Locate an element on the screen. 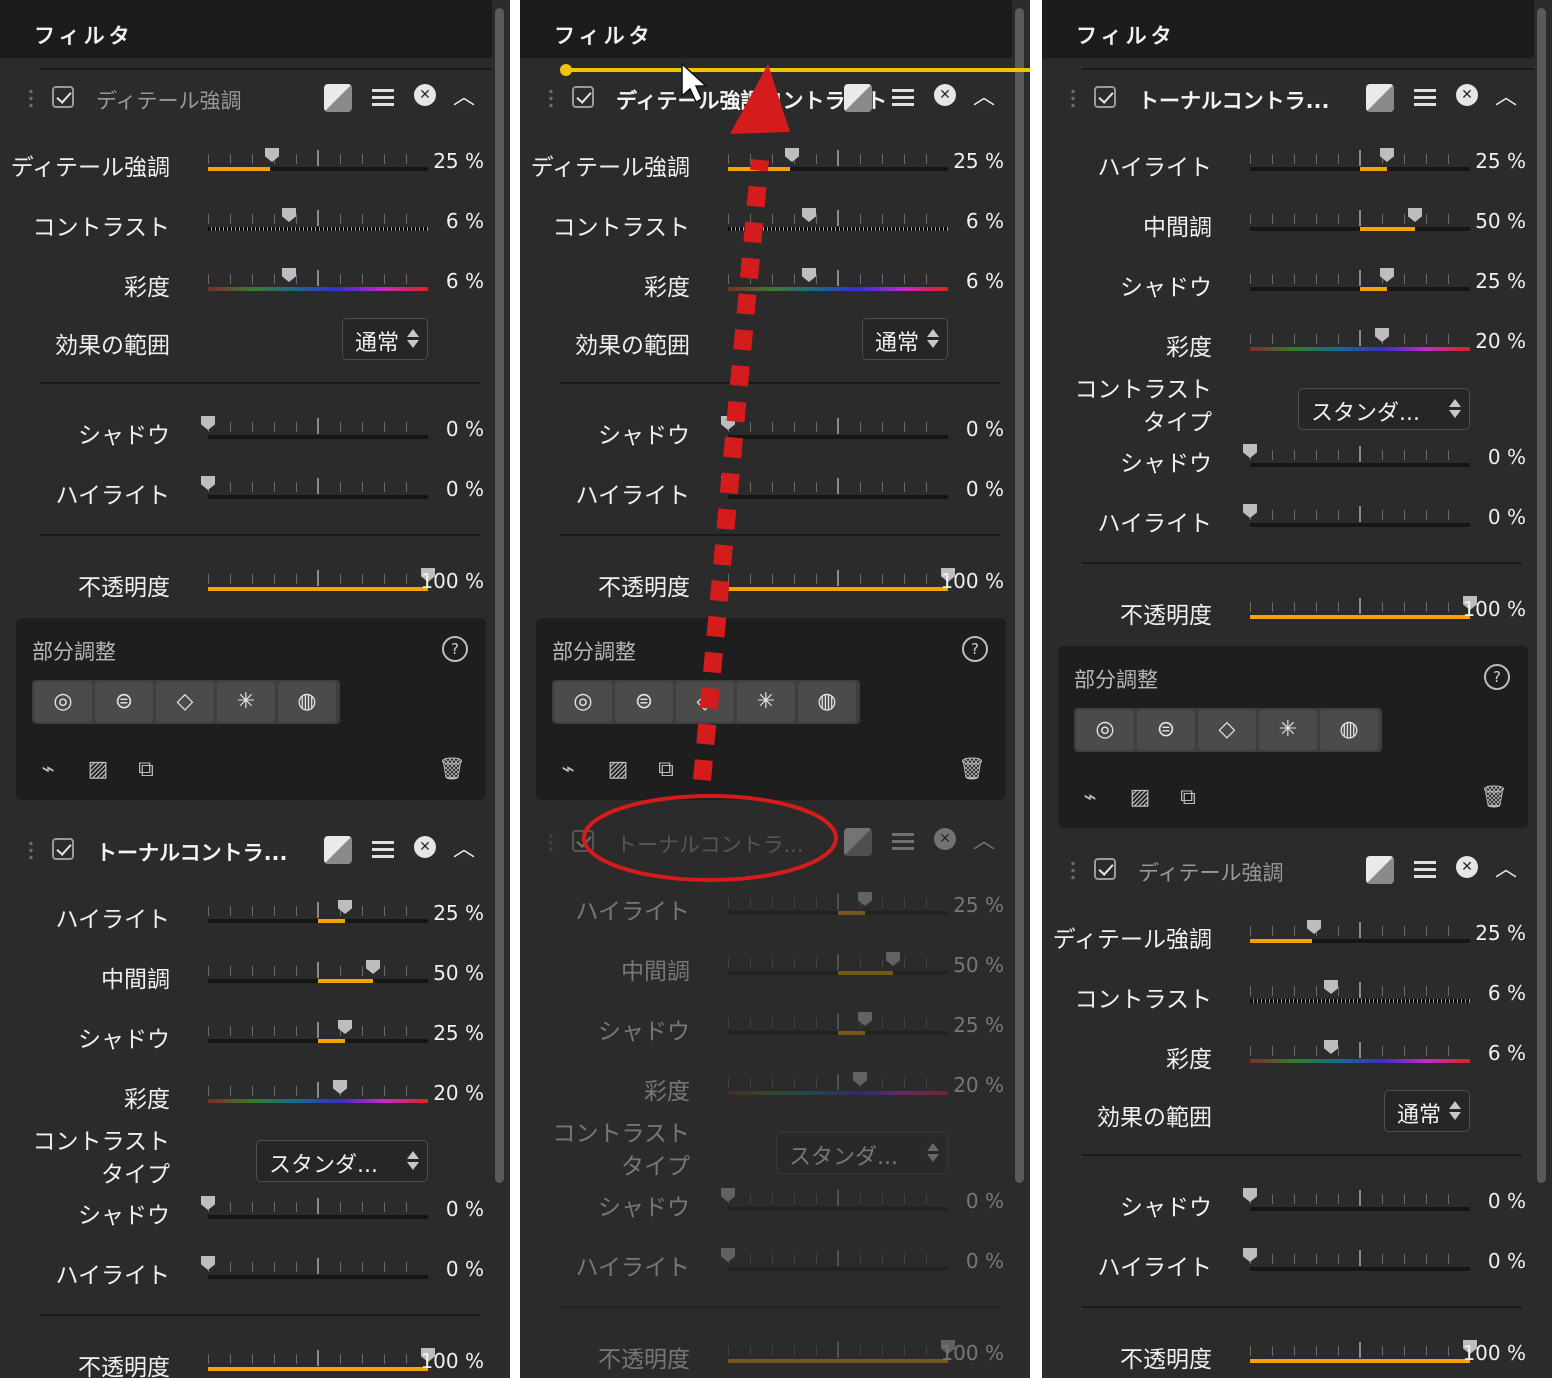 The image size is (1552, 1378). slider-row: 彩度 20 % is located at coordinates (1292, 342).